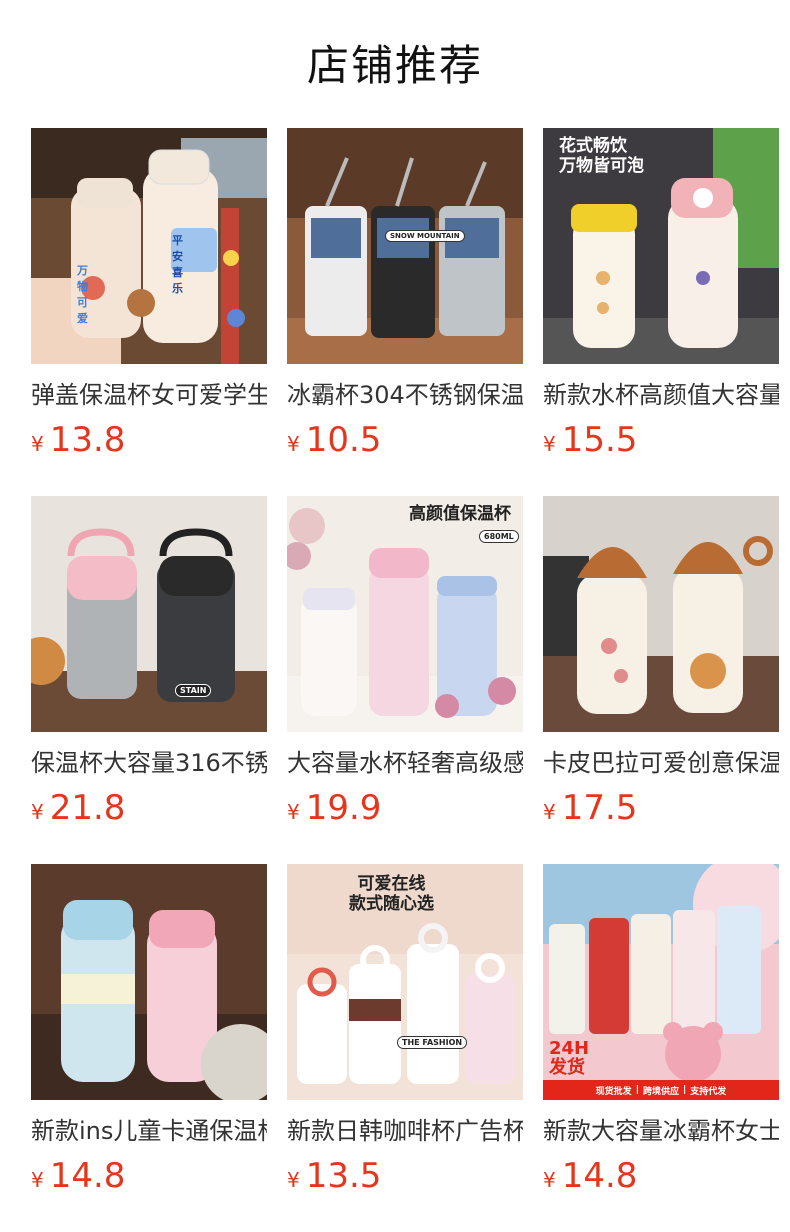 The height and width of the screenshot is (1232, 790). Describe the element at coordinates (405, 982) in the screenshot. I see `product-image: 可爱在线 款式随心选 THE FASHION` at that location.